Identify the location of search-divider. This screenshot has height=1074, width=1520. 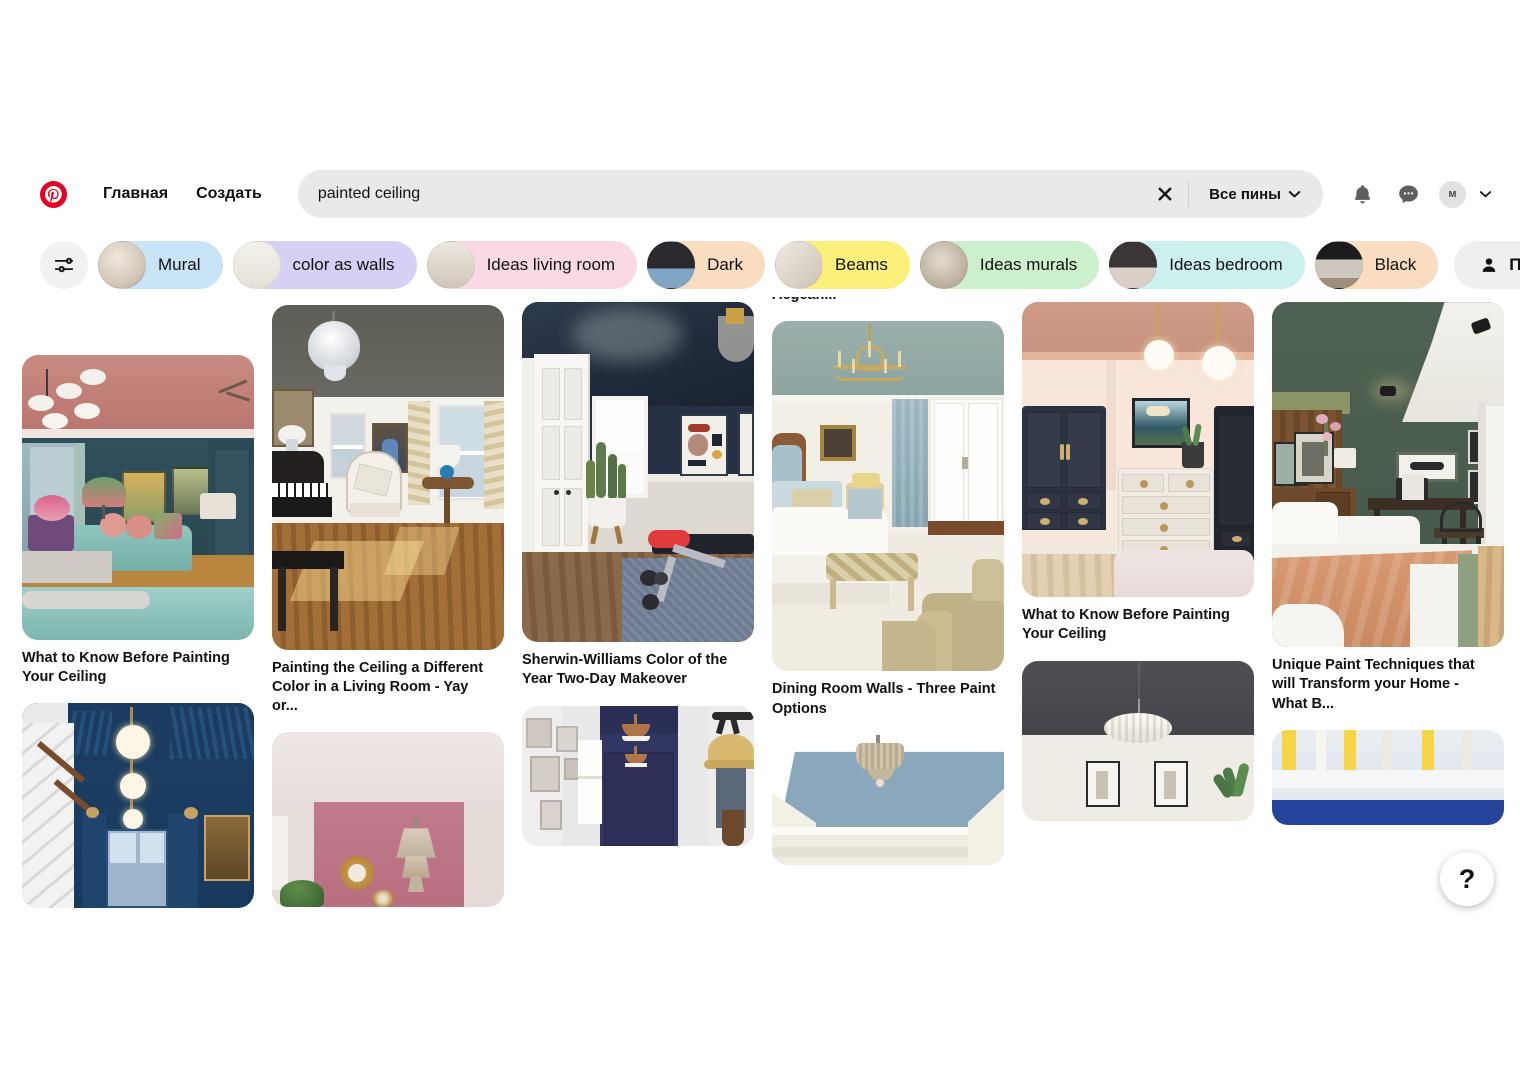
(1189, 194).